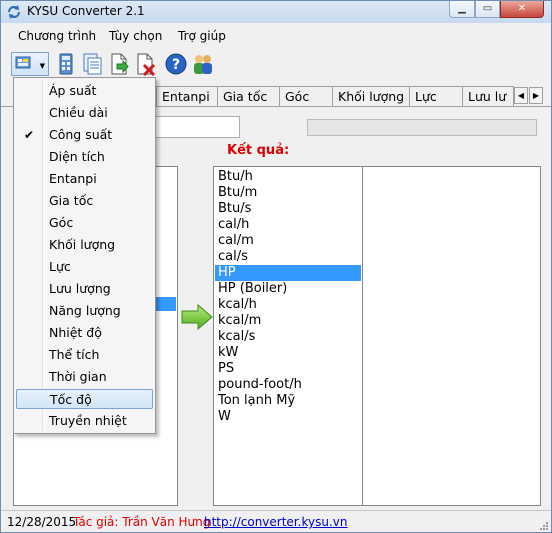  I want to click on dropdown-item: Chiều dài, so click(84, 113).